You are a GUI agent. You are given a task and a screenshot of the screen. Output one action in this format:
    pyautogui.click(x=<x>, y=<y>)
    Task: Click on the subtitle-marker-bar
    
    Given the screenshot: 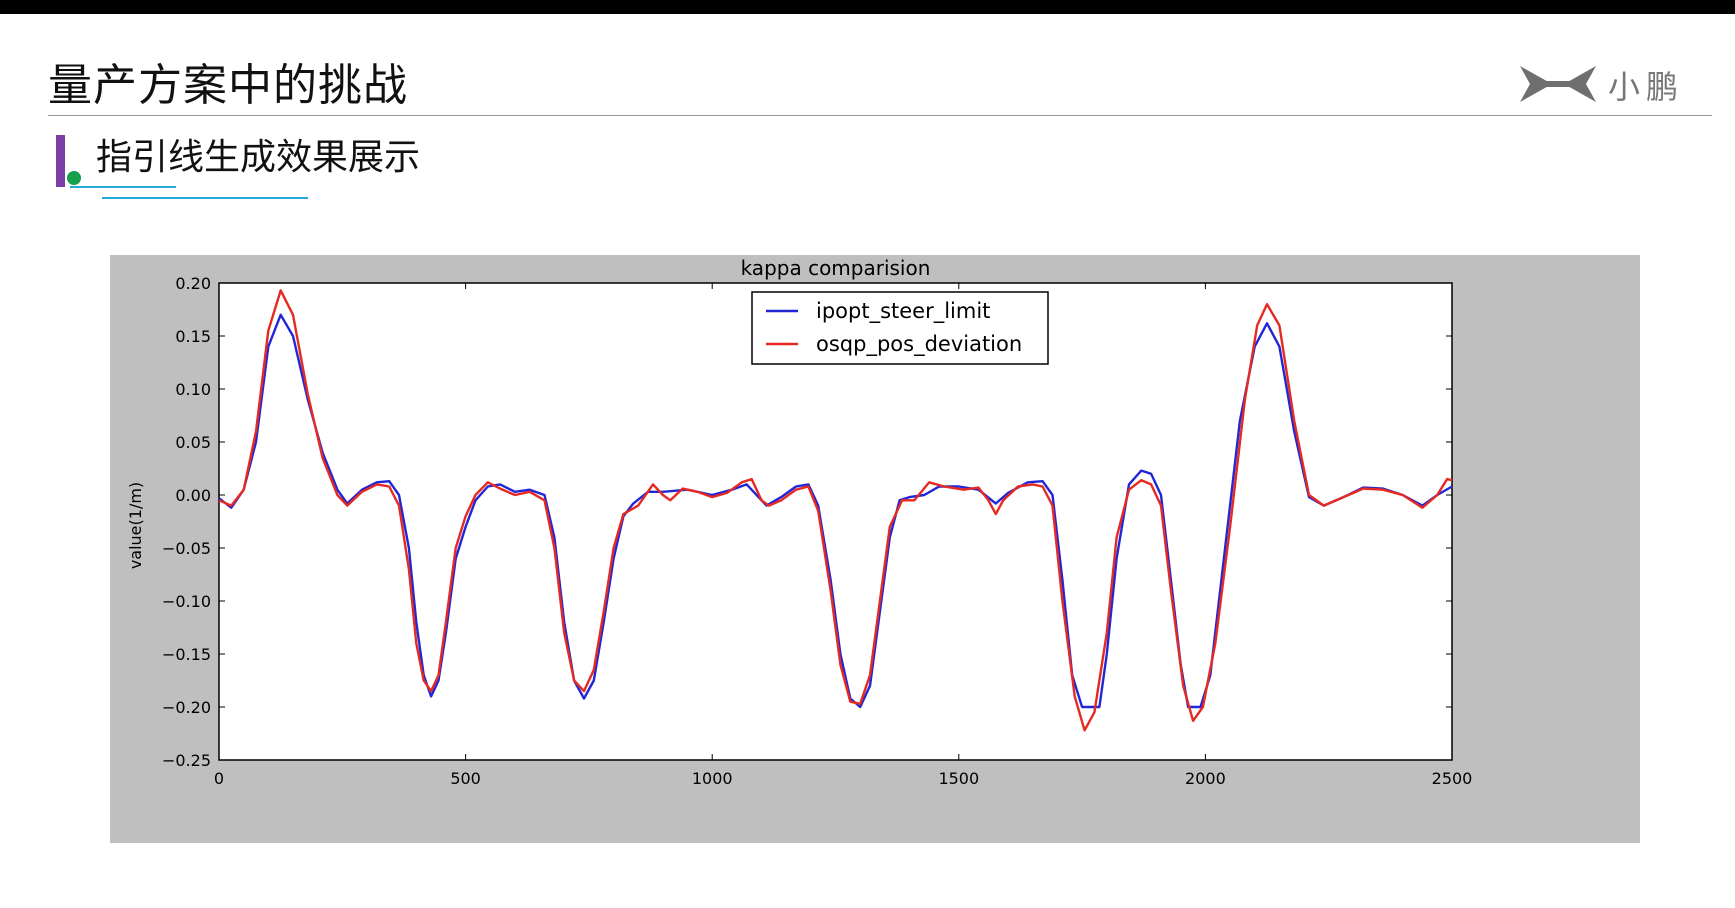 What is the action you would take?
    pyautogui.click(x=60, y=161)
    